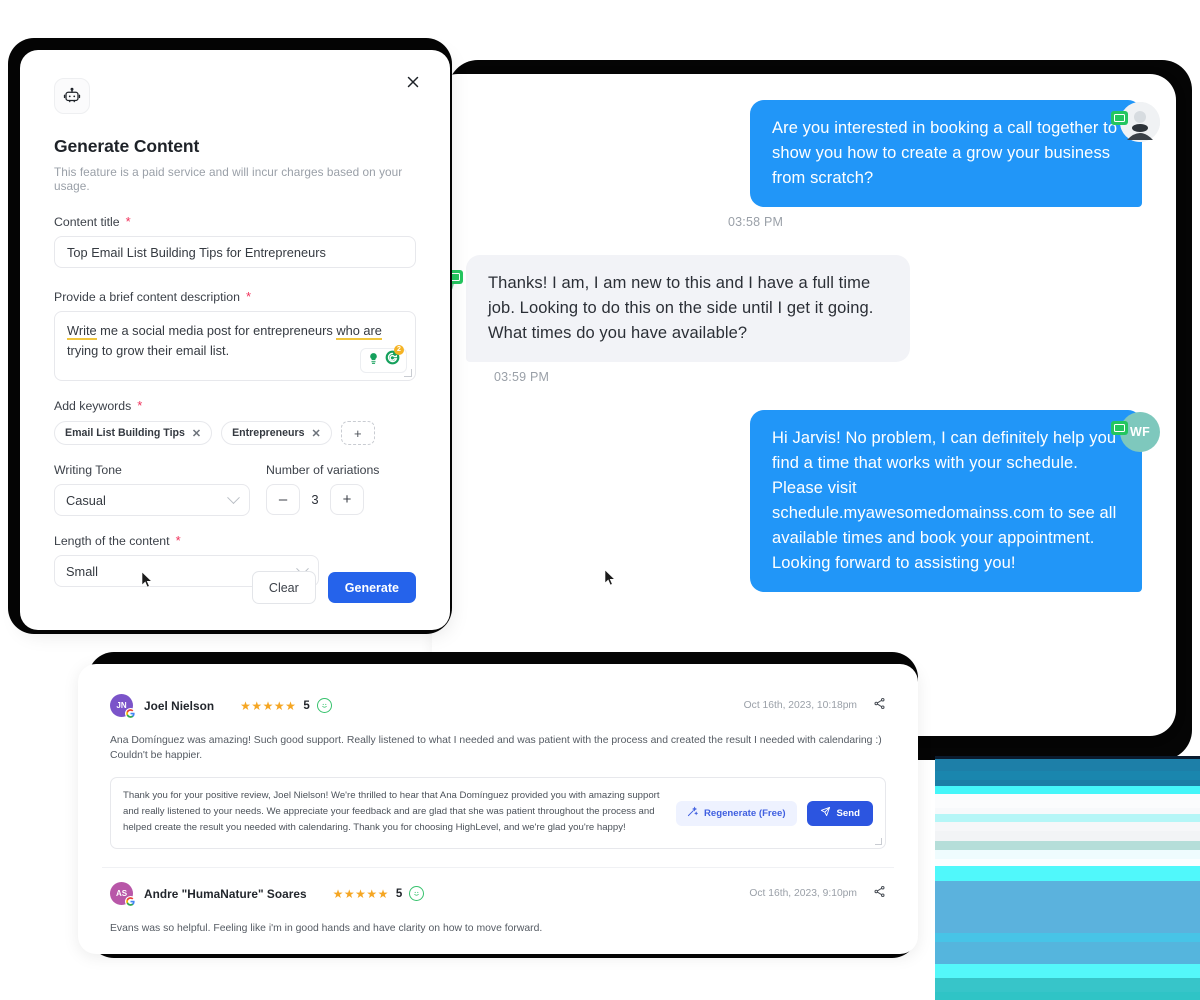  I want to click on generate-button: Generate, so click(371, 587).